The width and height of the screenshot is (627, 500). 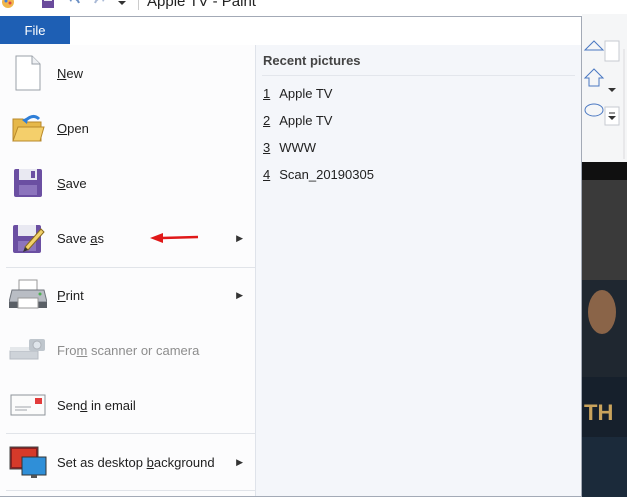 What do you see at coordinates (174, 238) in the screenshot?
I see `red-arrow-icon` at bounding box center [174, 238].